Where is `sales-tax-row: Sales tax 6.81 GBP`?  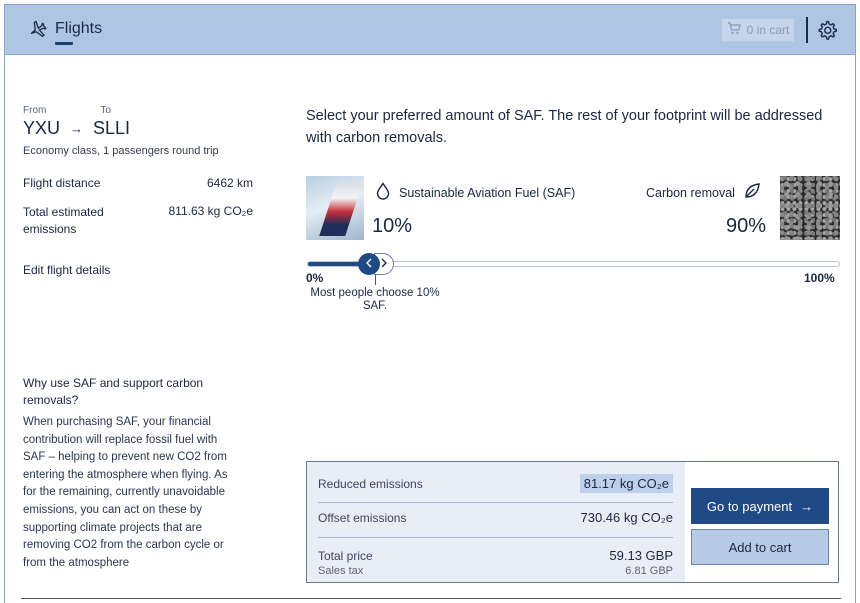 sales-tax-row: Sales tax 6.81 GBP is located at coordinates (495, 571).